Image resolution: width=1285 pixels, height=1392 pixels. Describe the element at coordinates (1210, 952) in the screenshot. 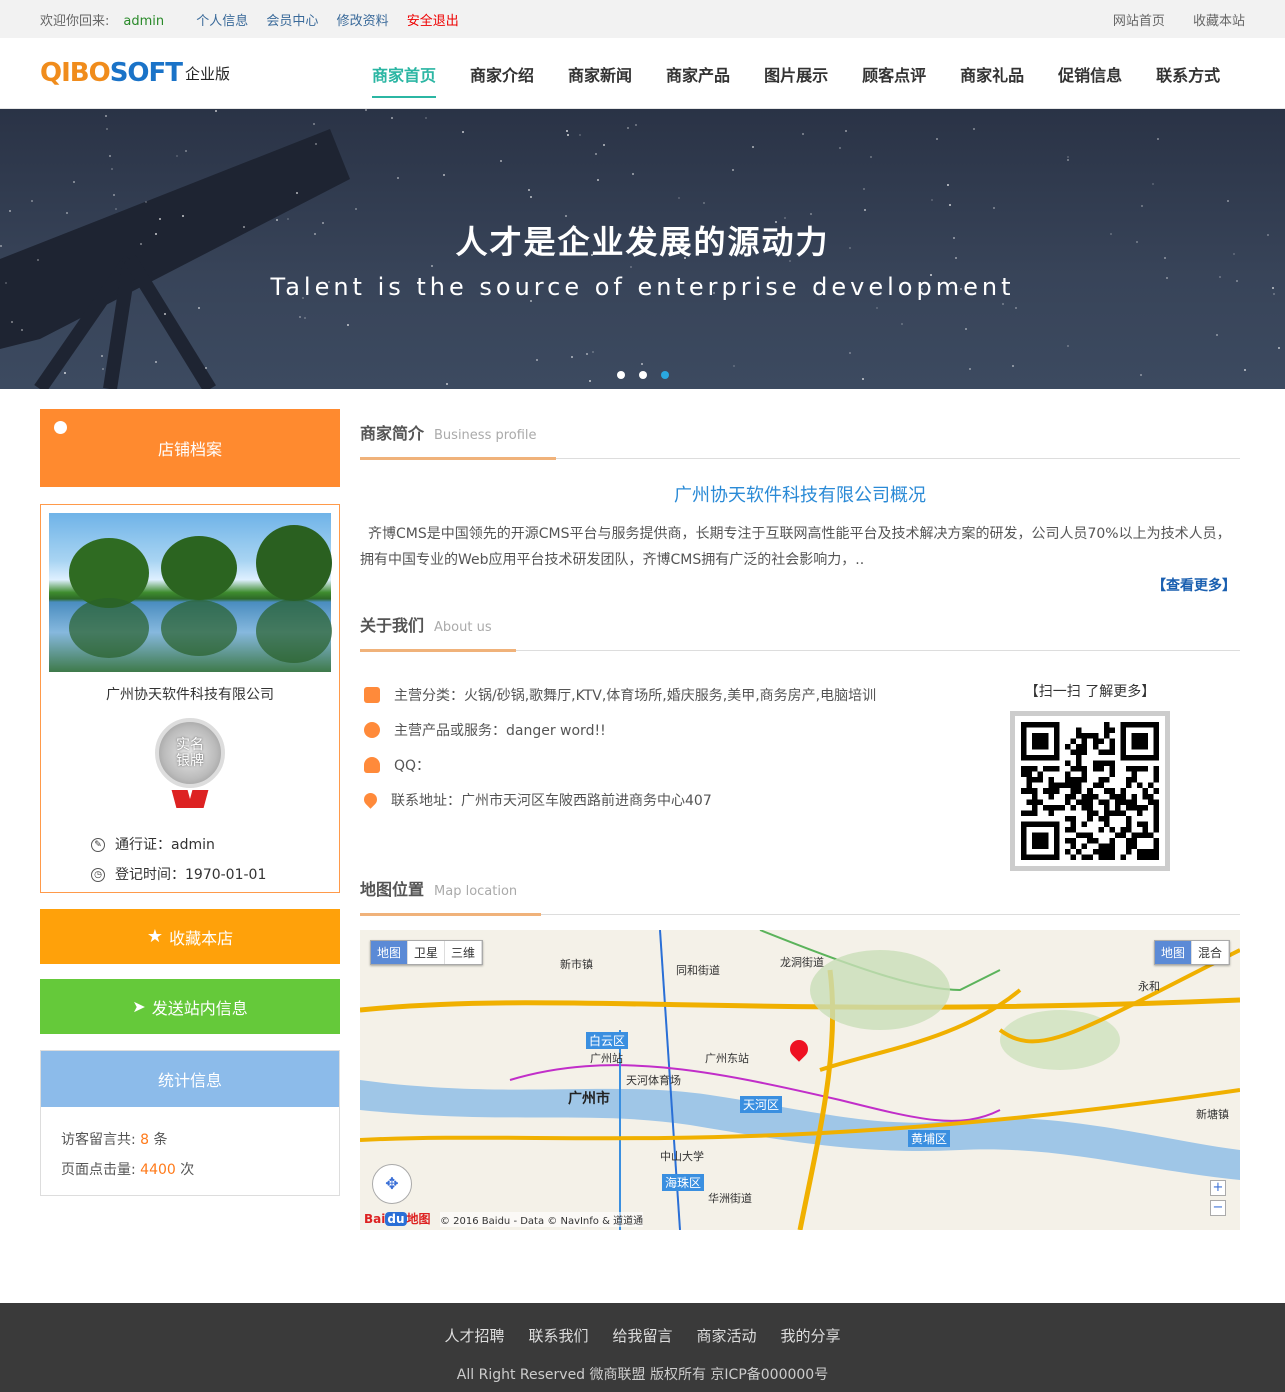

I see `map-view-hybrid: 混合` at that location.